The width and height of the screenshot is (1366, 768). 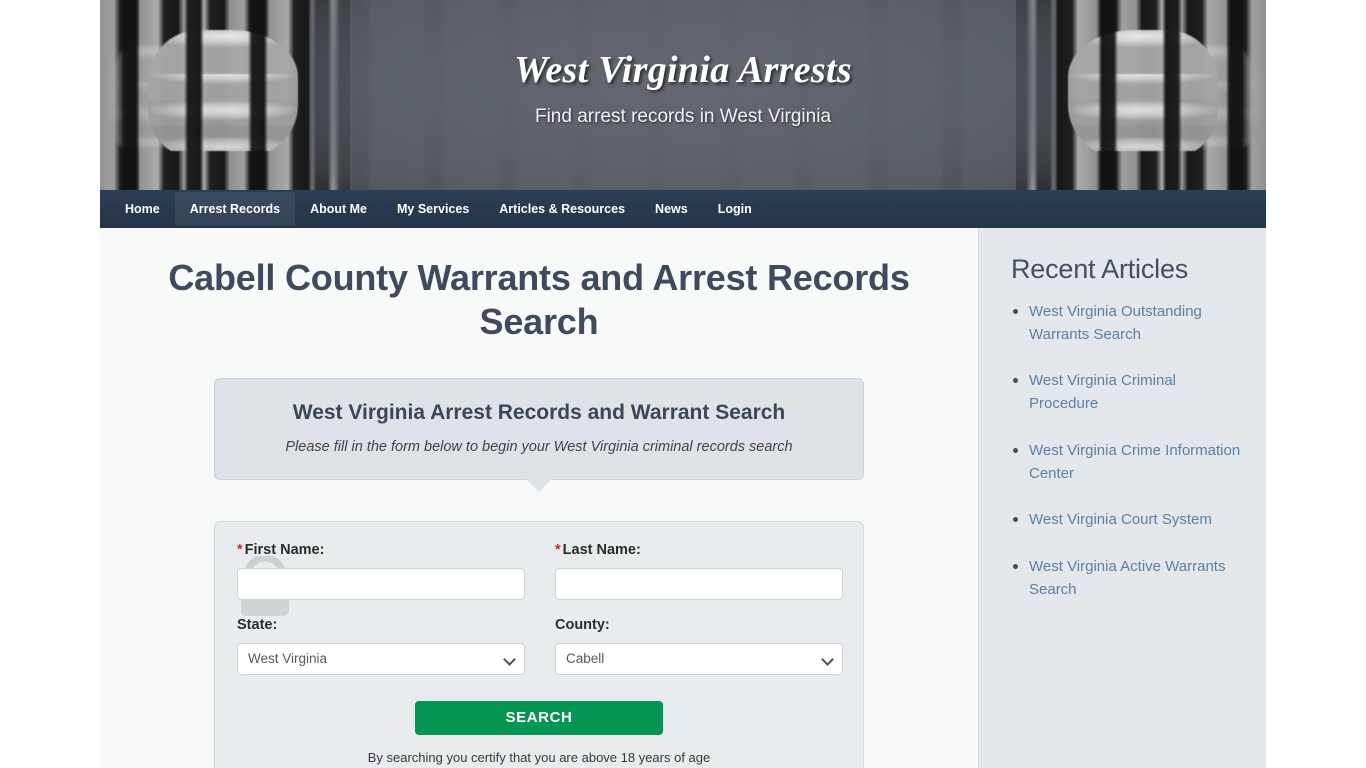 I want to click on name-fields-row: * First Name: * Last Name:, so click(x=540, y=571).